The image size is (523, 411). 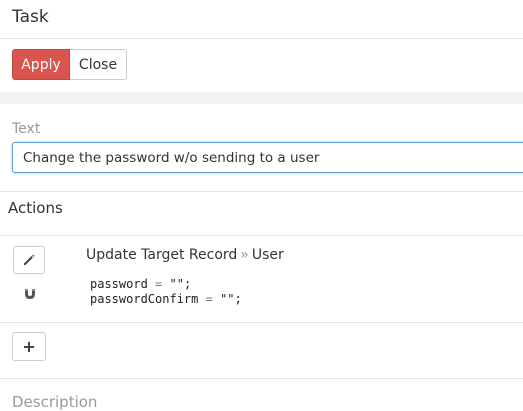 What do you see at coordinates (98, 64) in the screenshot?
I see `close-button: Close` at bounding box center [98, 64].